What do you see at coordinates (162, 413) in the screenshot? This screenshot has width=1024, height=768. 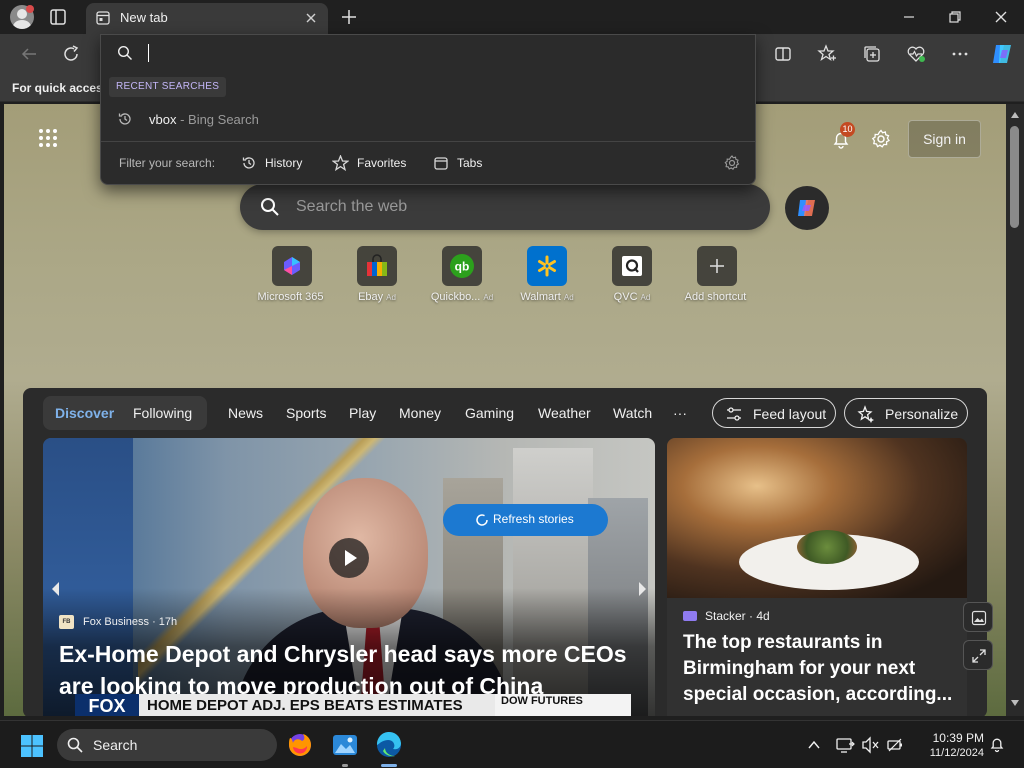 I see `tab-following: Following` at bounding box center [162, 413].